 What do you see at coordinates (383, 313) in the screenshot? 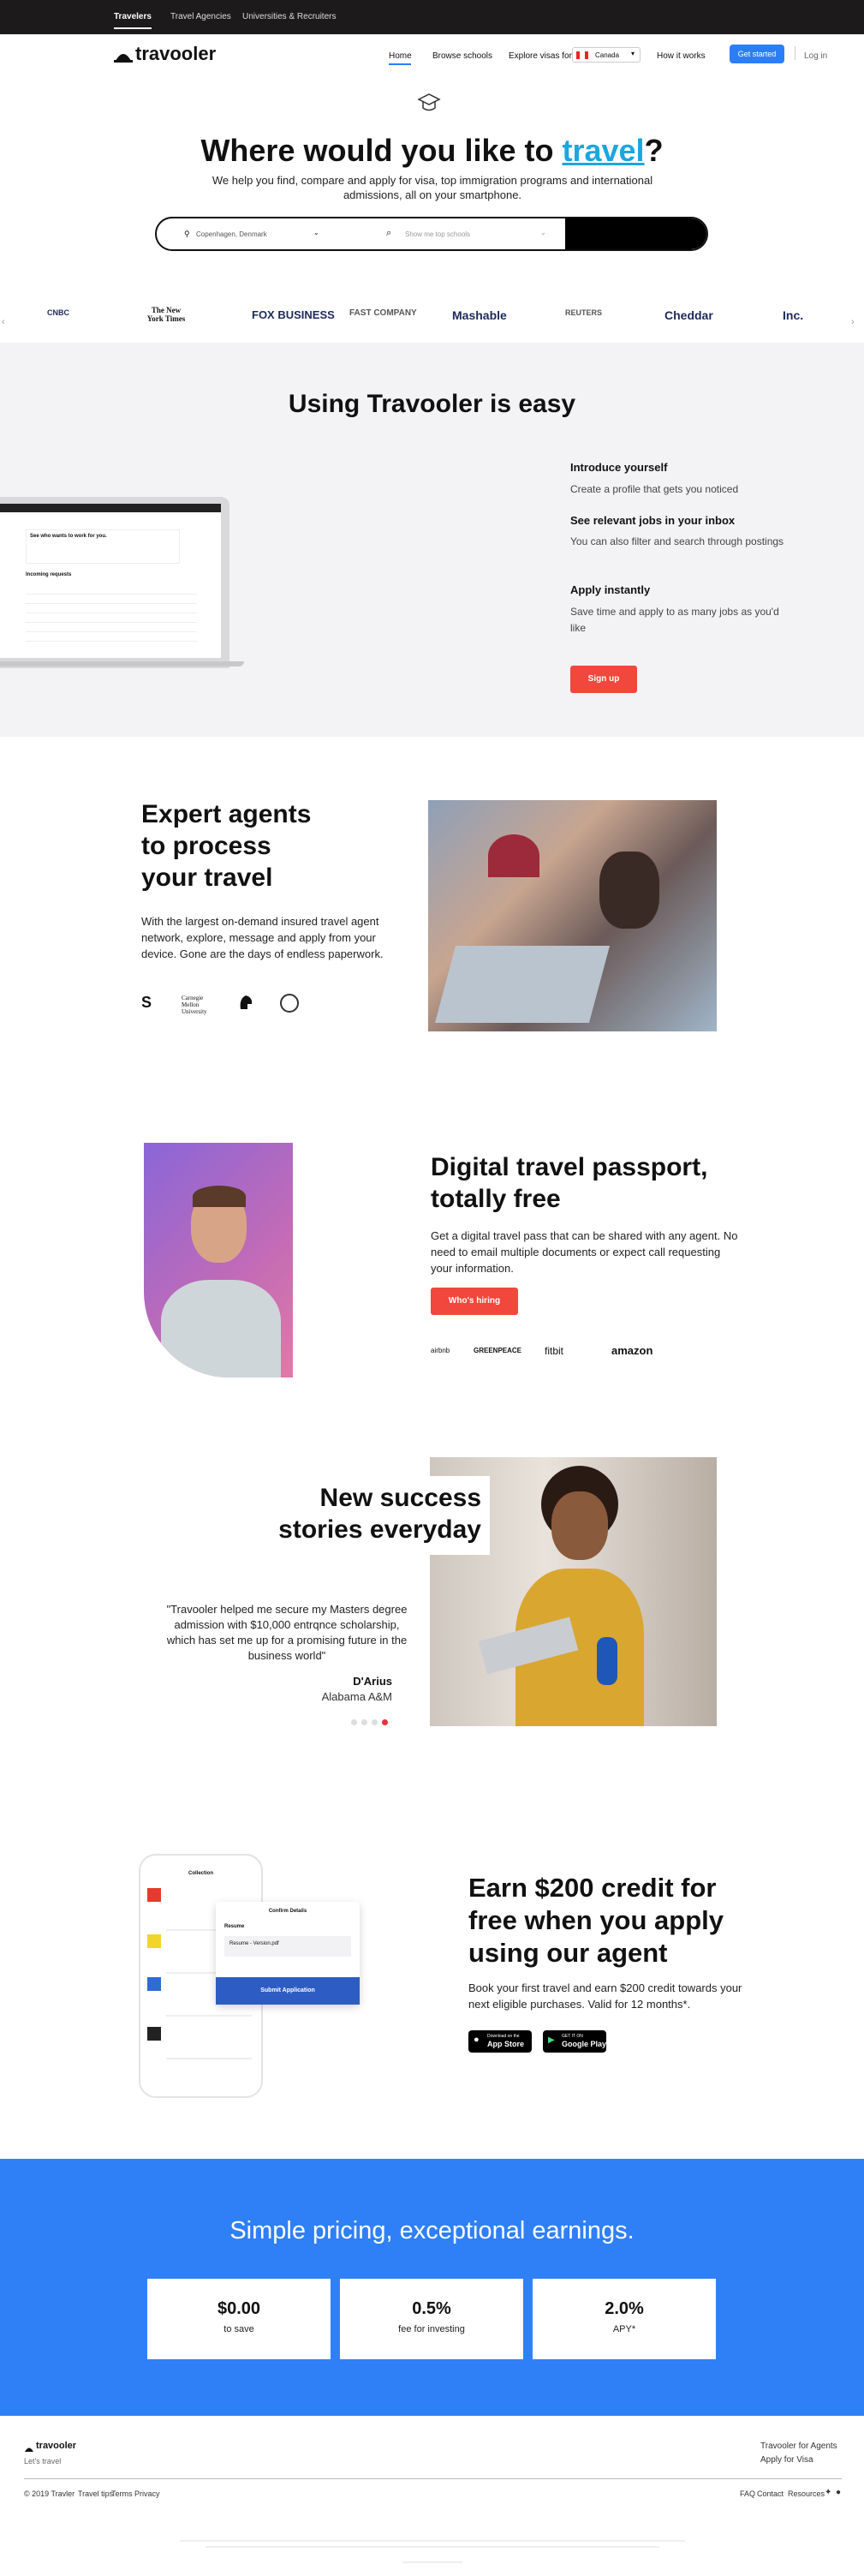
I see `press-logo-fastcompany: FAST COMPANY` at bounding box center [383, 313].